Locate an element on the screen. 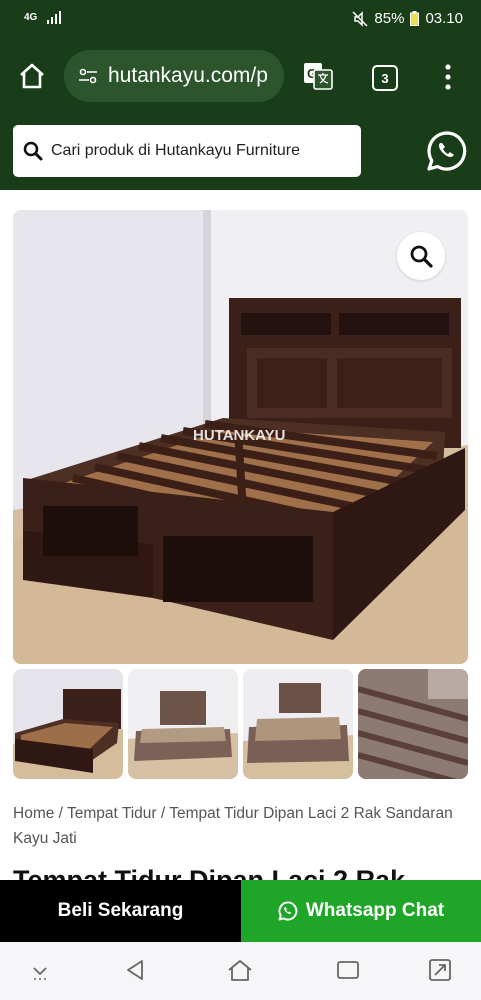 The height and width of the screenshot is (1000, 481). site-settings-icon is located at coordinates (88, 76).